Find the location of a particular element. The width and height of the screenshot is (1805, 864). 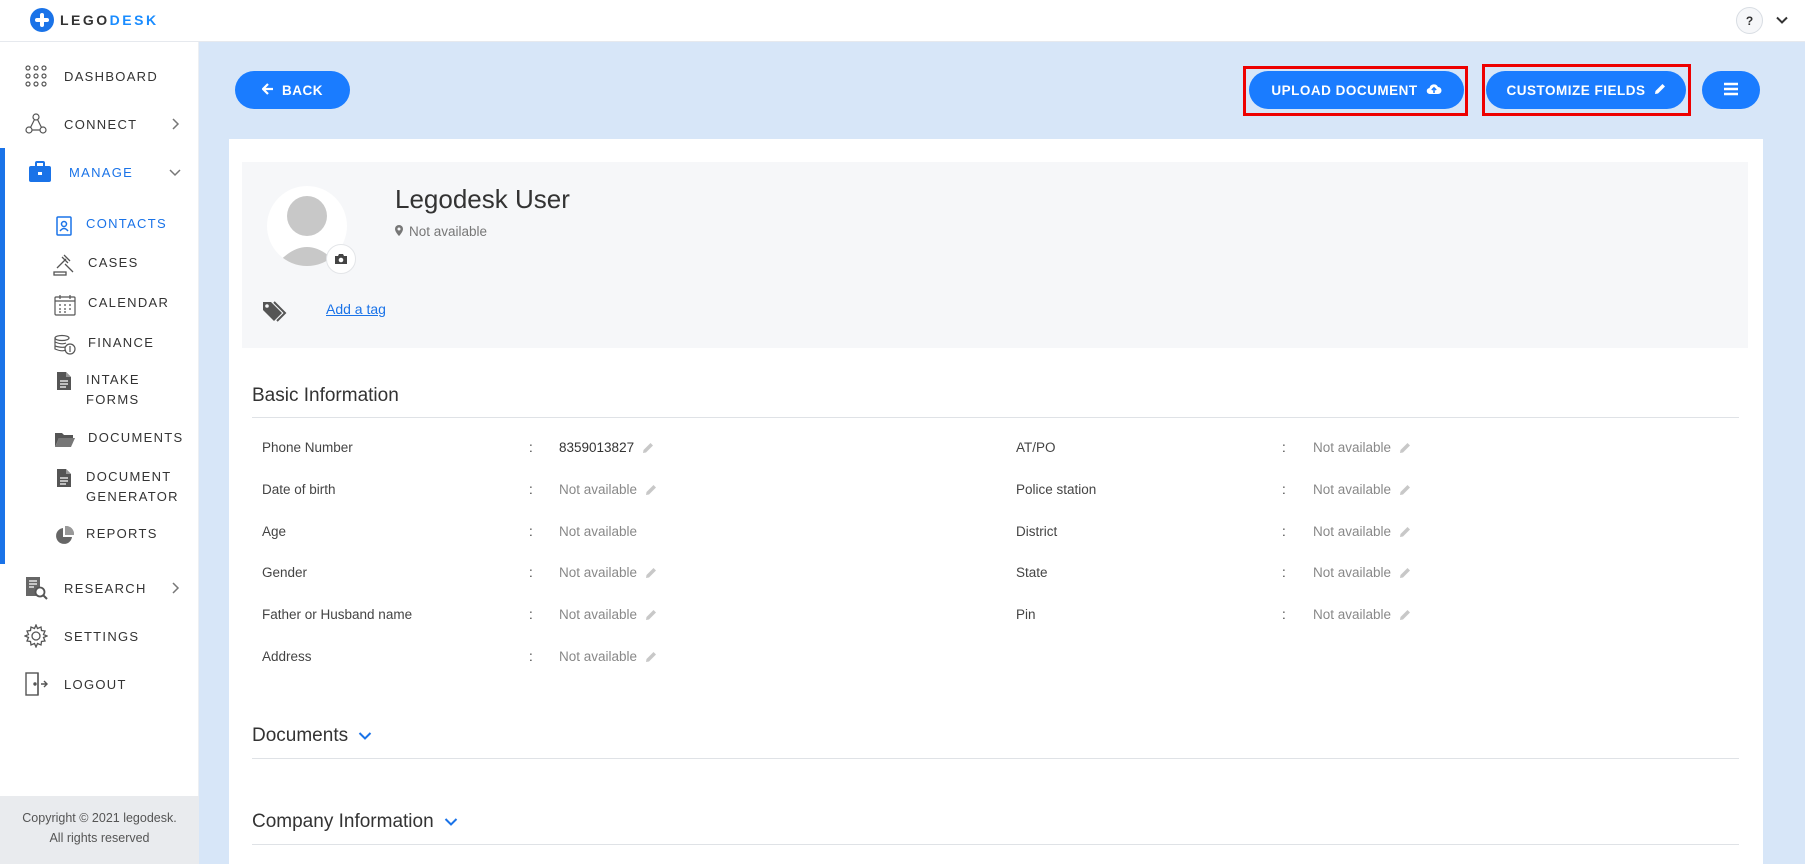

field-label-phone-number: Phone Number is located at coordinates (307, 447).